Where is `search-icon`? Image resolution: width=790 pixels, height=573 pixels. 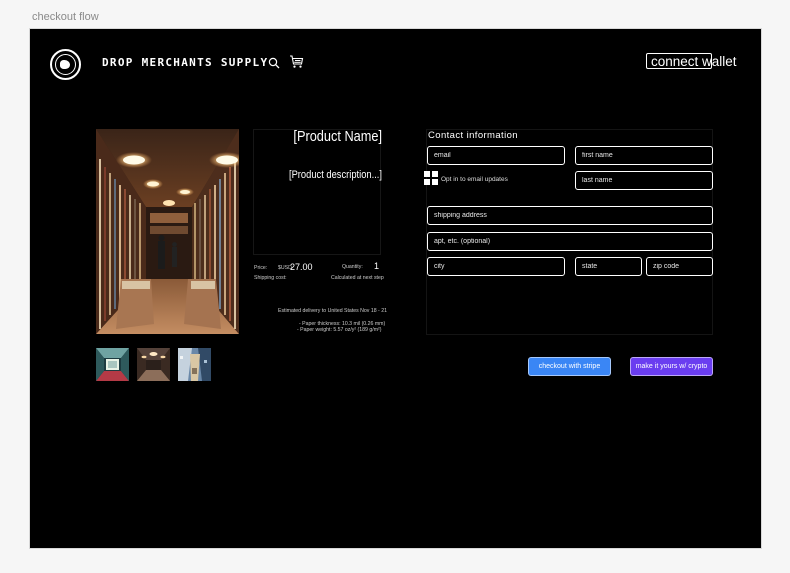 search-icon is located at coordinates (274, 63).